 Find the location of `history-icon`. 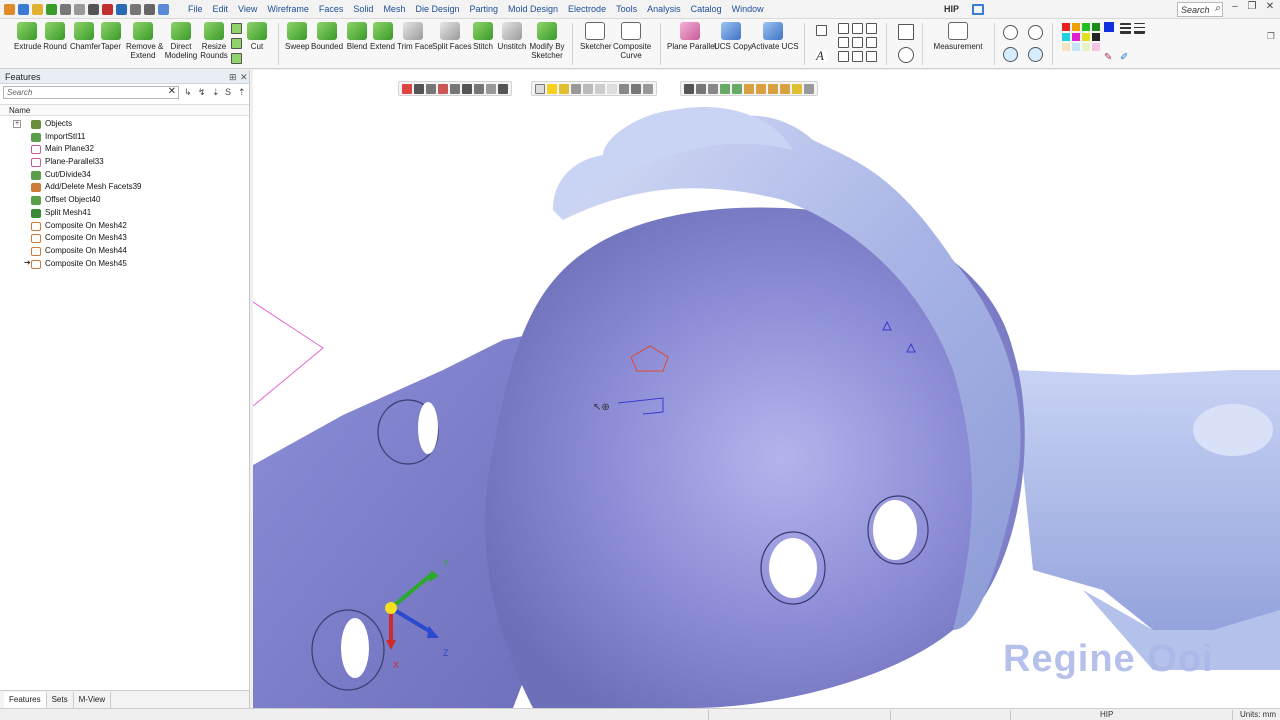

history-icon is located at coordinates (906, 55).